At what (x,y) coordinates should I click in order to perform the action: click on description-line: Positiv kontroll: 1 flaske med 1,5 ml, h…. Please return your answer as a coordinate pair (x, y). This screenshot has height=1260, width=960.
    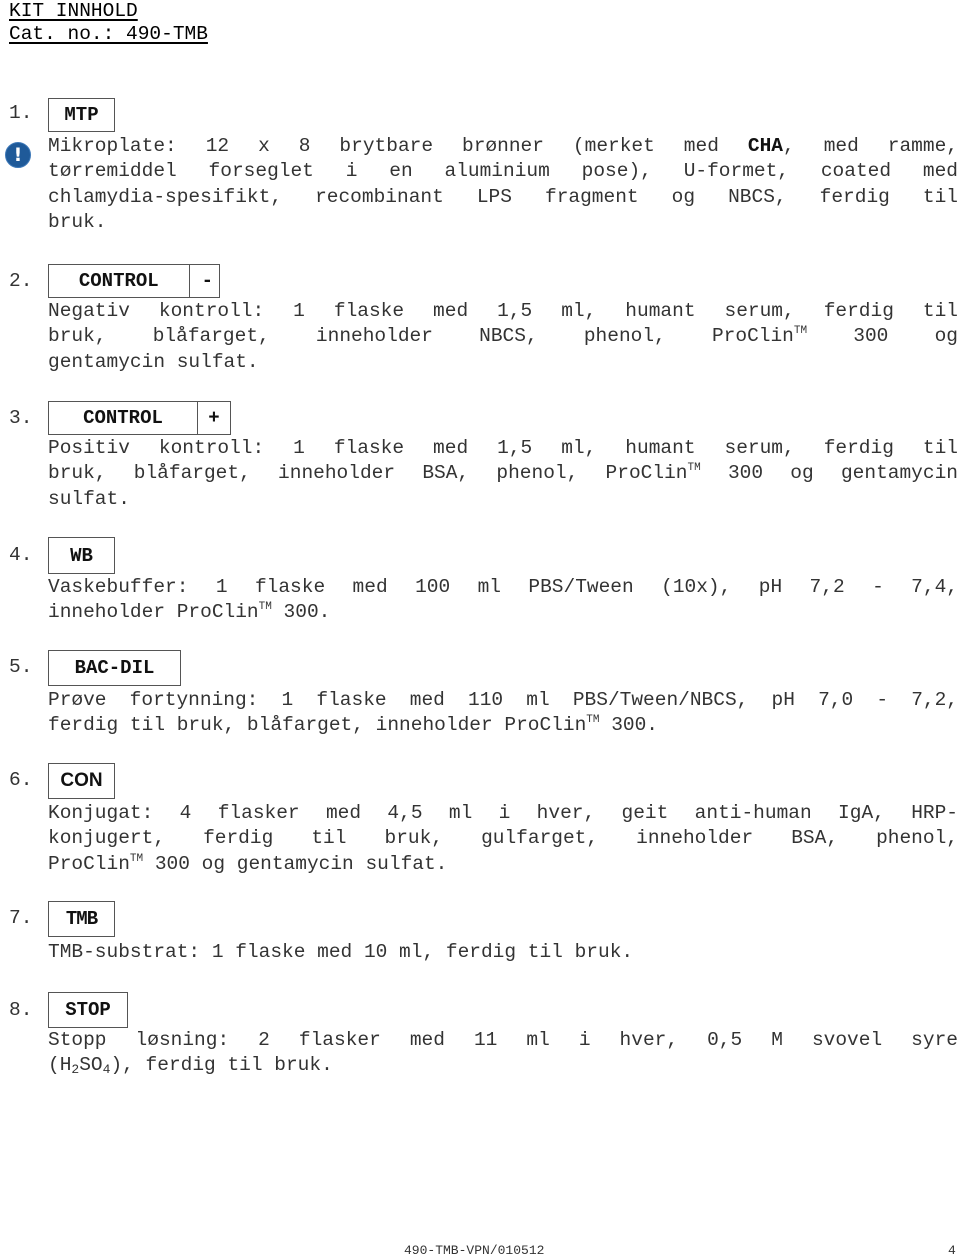
    Looking at the image, I should click on (503, 448).